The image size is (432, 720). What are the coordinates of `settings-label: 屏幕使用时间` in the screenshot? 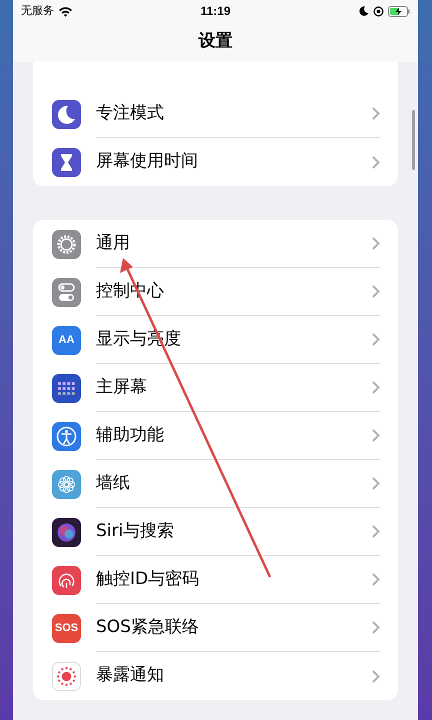 It's located at (147, 162).